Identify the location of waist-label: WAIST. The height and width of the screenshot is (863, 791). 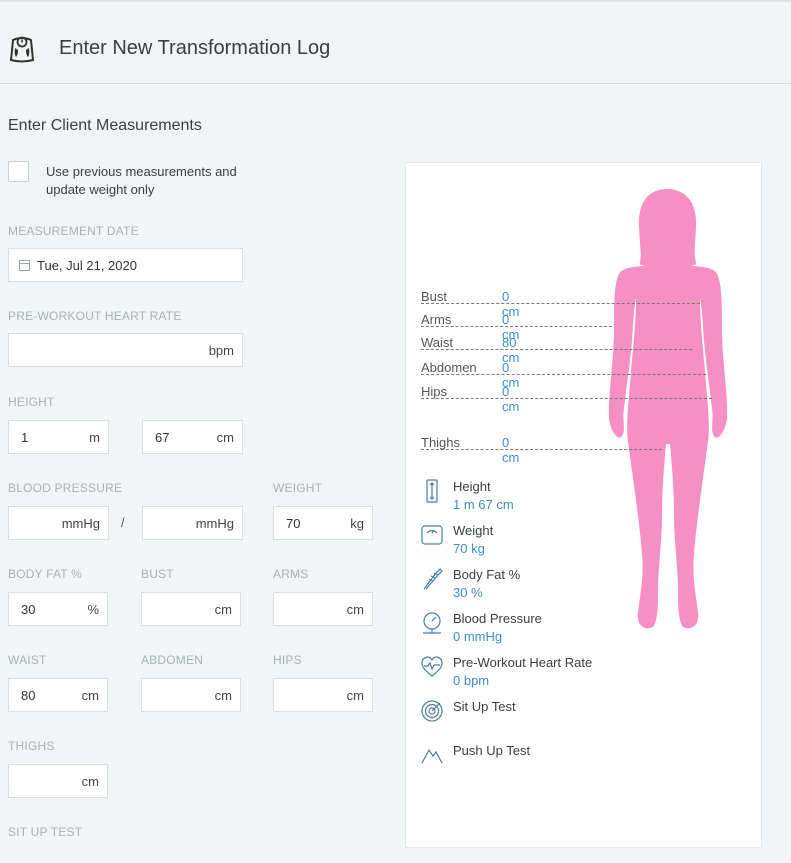
(27, 660).